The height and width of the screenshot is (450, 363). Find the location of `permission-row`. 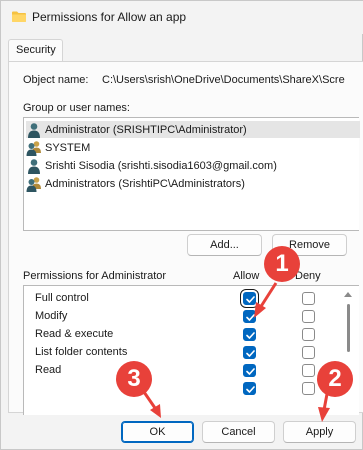

permission-row is located at coordinates (184, 388).